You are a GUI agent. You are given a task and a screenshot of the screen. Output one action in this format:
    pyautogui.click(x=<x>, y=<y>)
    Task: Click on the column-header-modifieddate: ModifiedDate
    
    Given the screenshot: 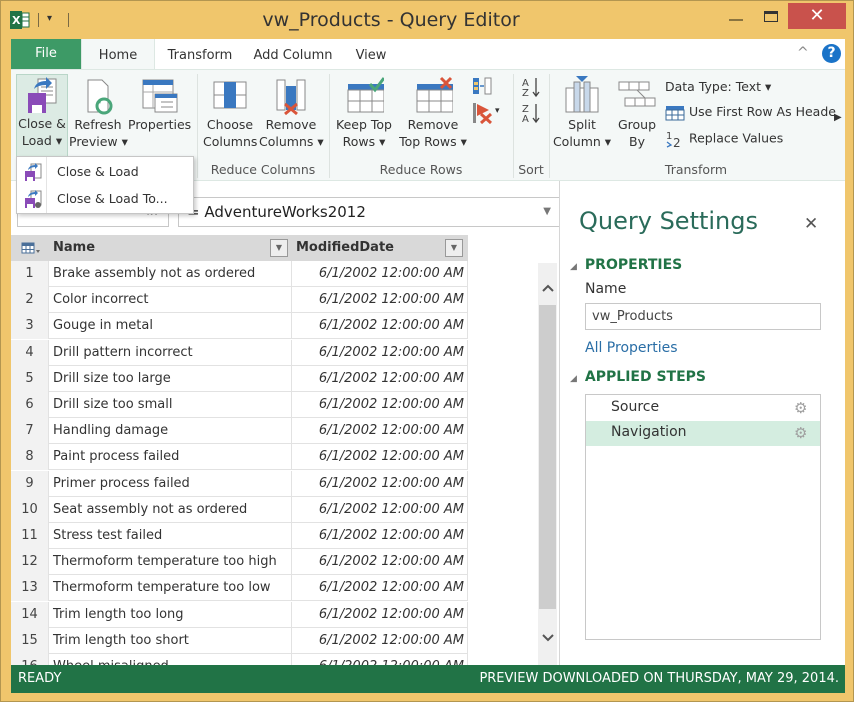 What is the action you would take?
    pyautogui.click(x=380, y=248)
    